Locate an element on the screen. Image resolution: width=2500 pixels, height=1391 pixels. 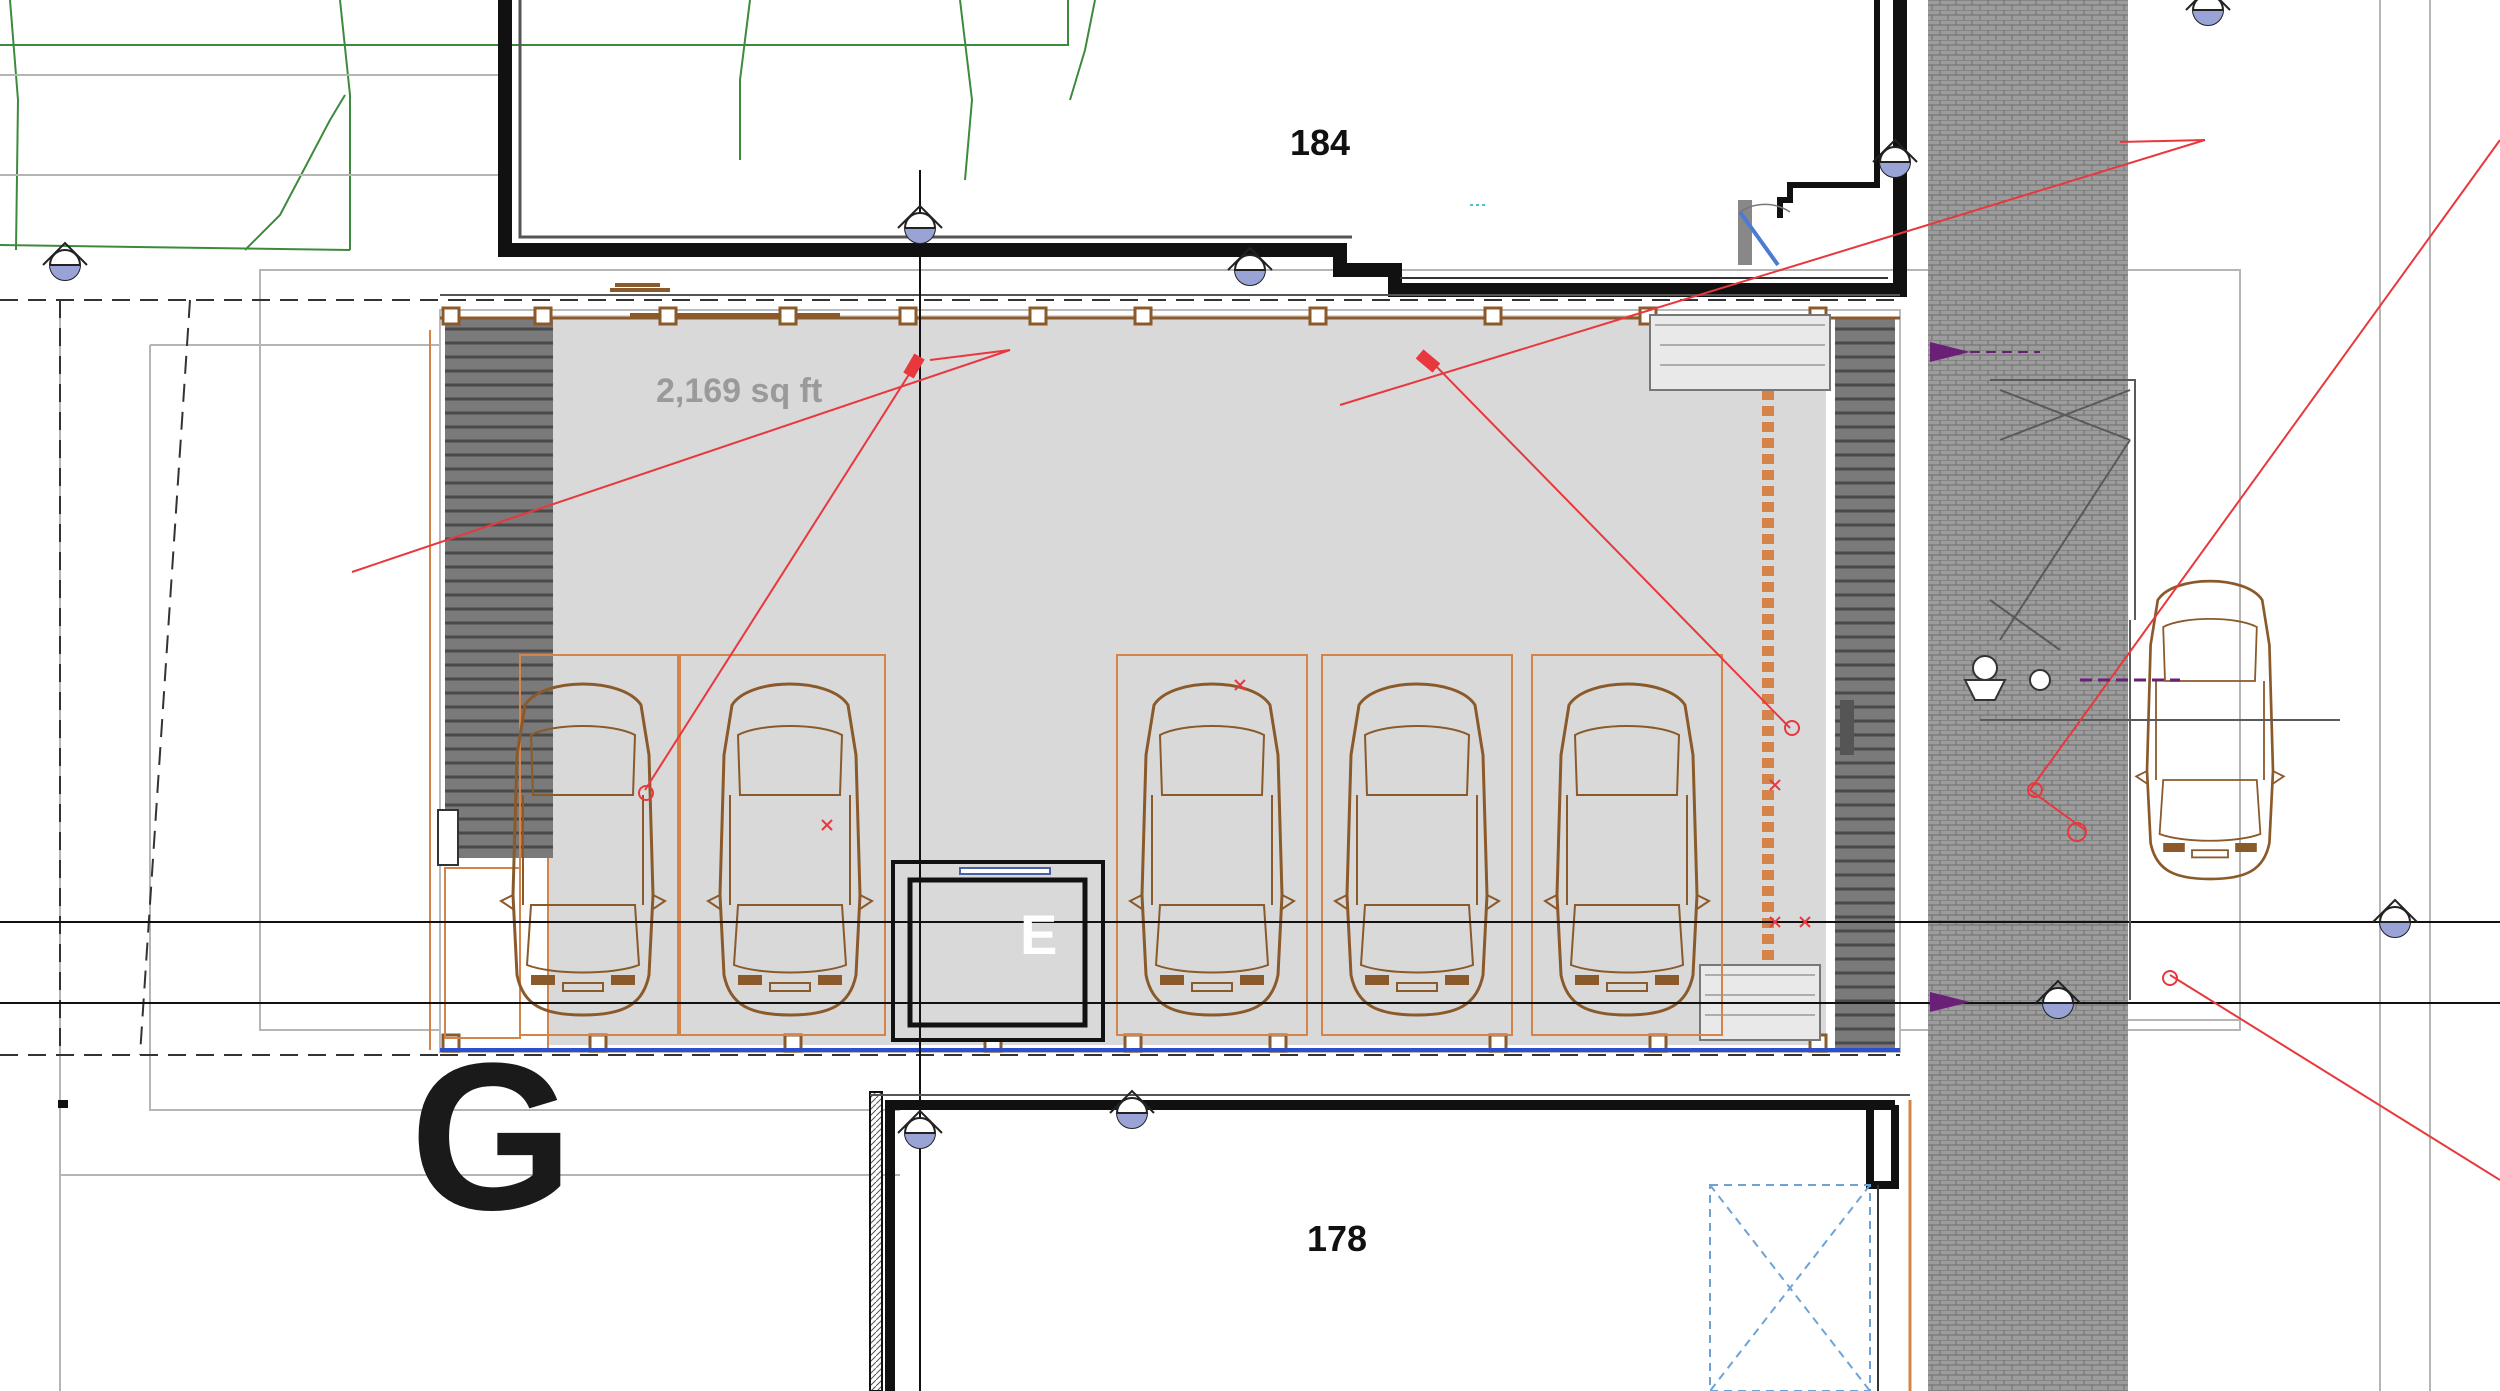
room-tag-south: 178 is located at coordinates (1337, 1239).